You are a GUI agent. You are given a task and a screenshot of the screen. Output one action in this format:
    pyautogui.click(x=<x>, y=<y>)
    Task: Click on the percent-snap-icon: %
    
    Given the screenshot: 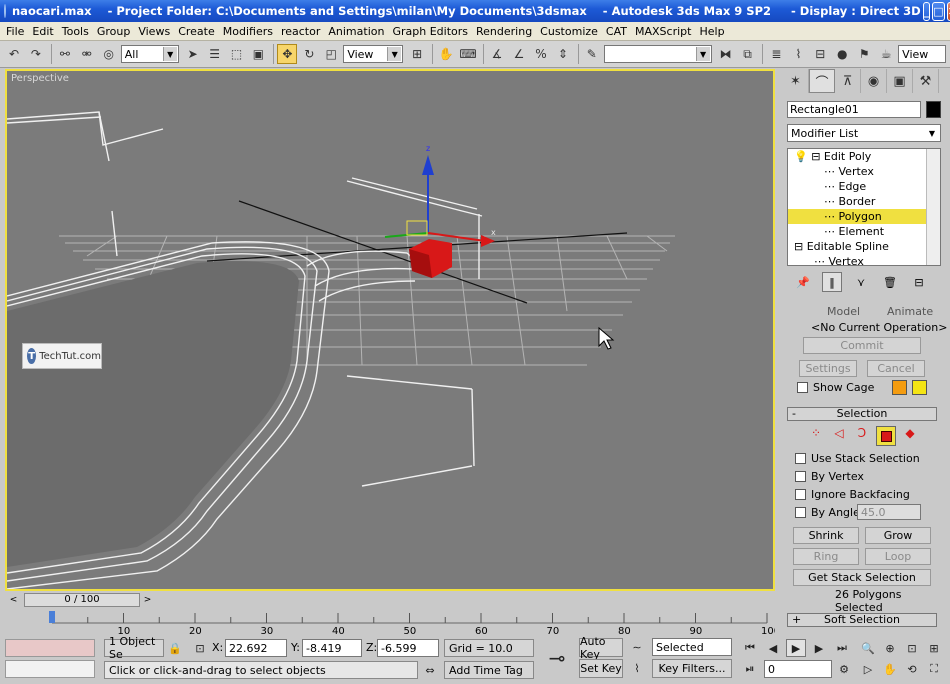 What is the action you would take?
    pyautogui.click(x=541, y=54)
    